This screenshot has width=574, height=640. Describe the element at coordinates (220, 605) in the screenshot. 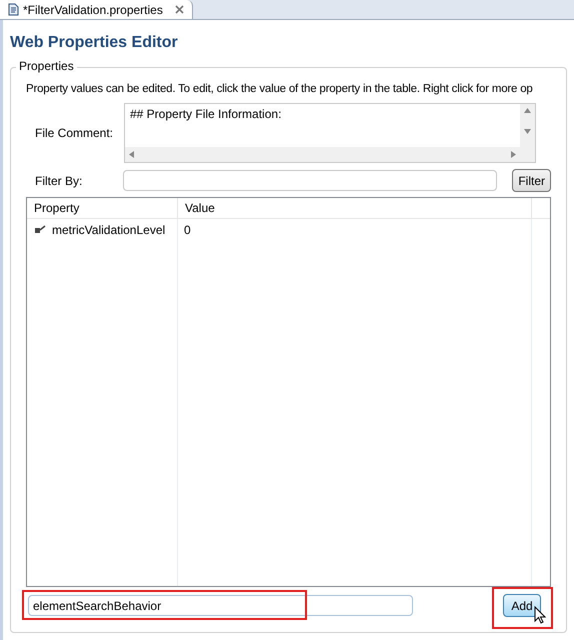

I see `property-name-field: elementSearchBehavior` at that location.